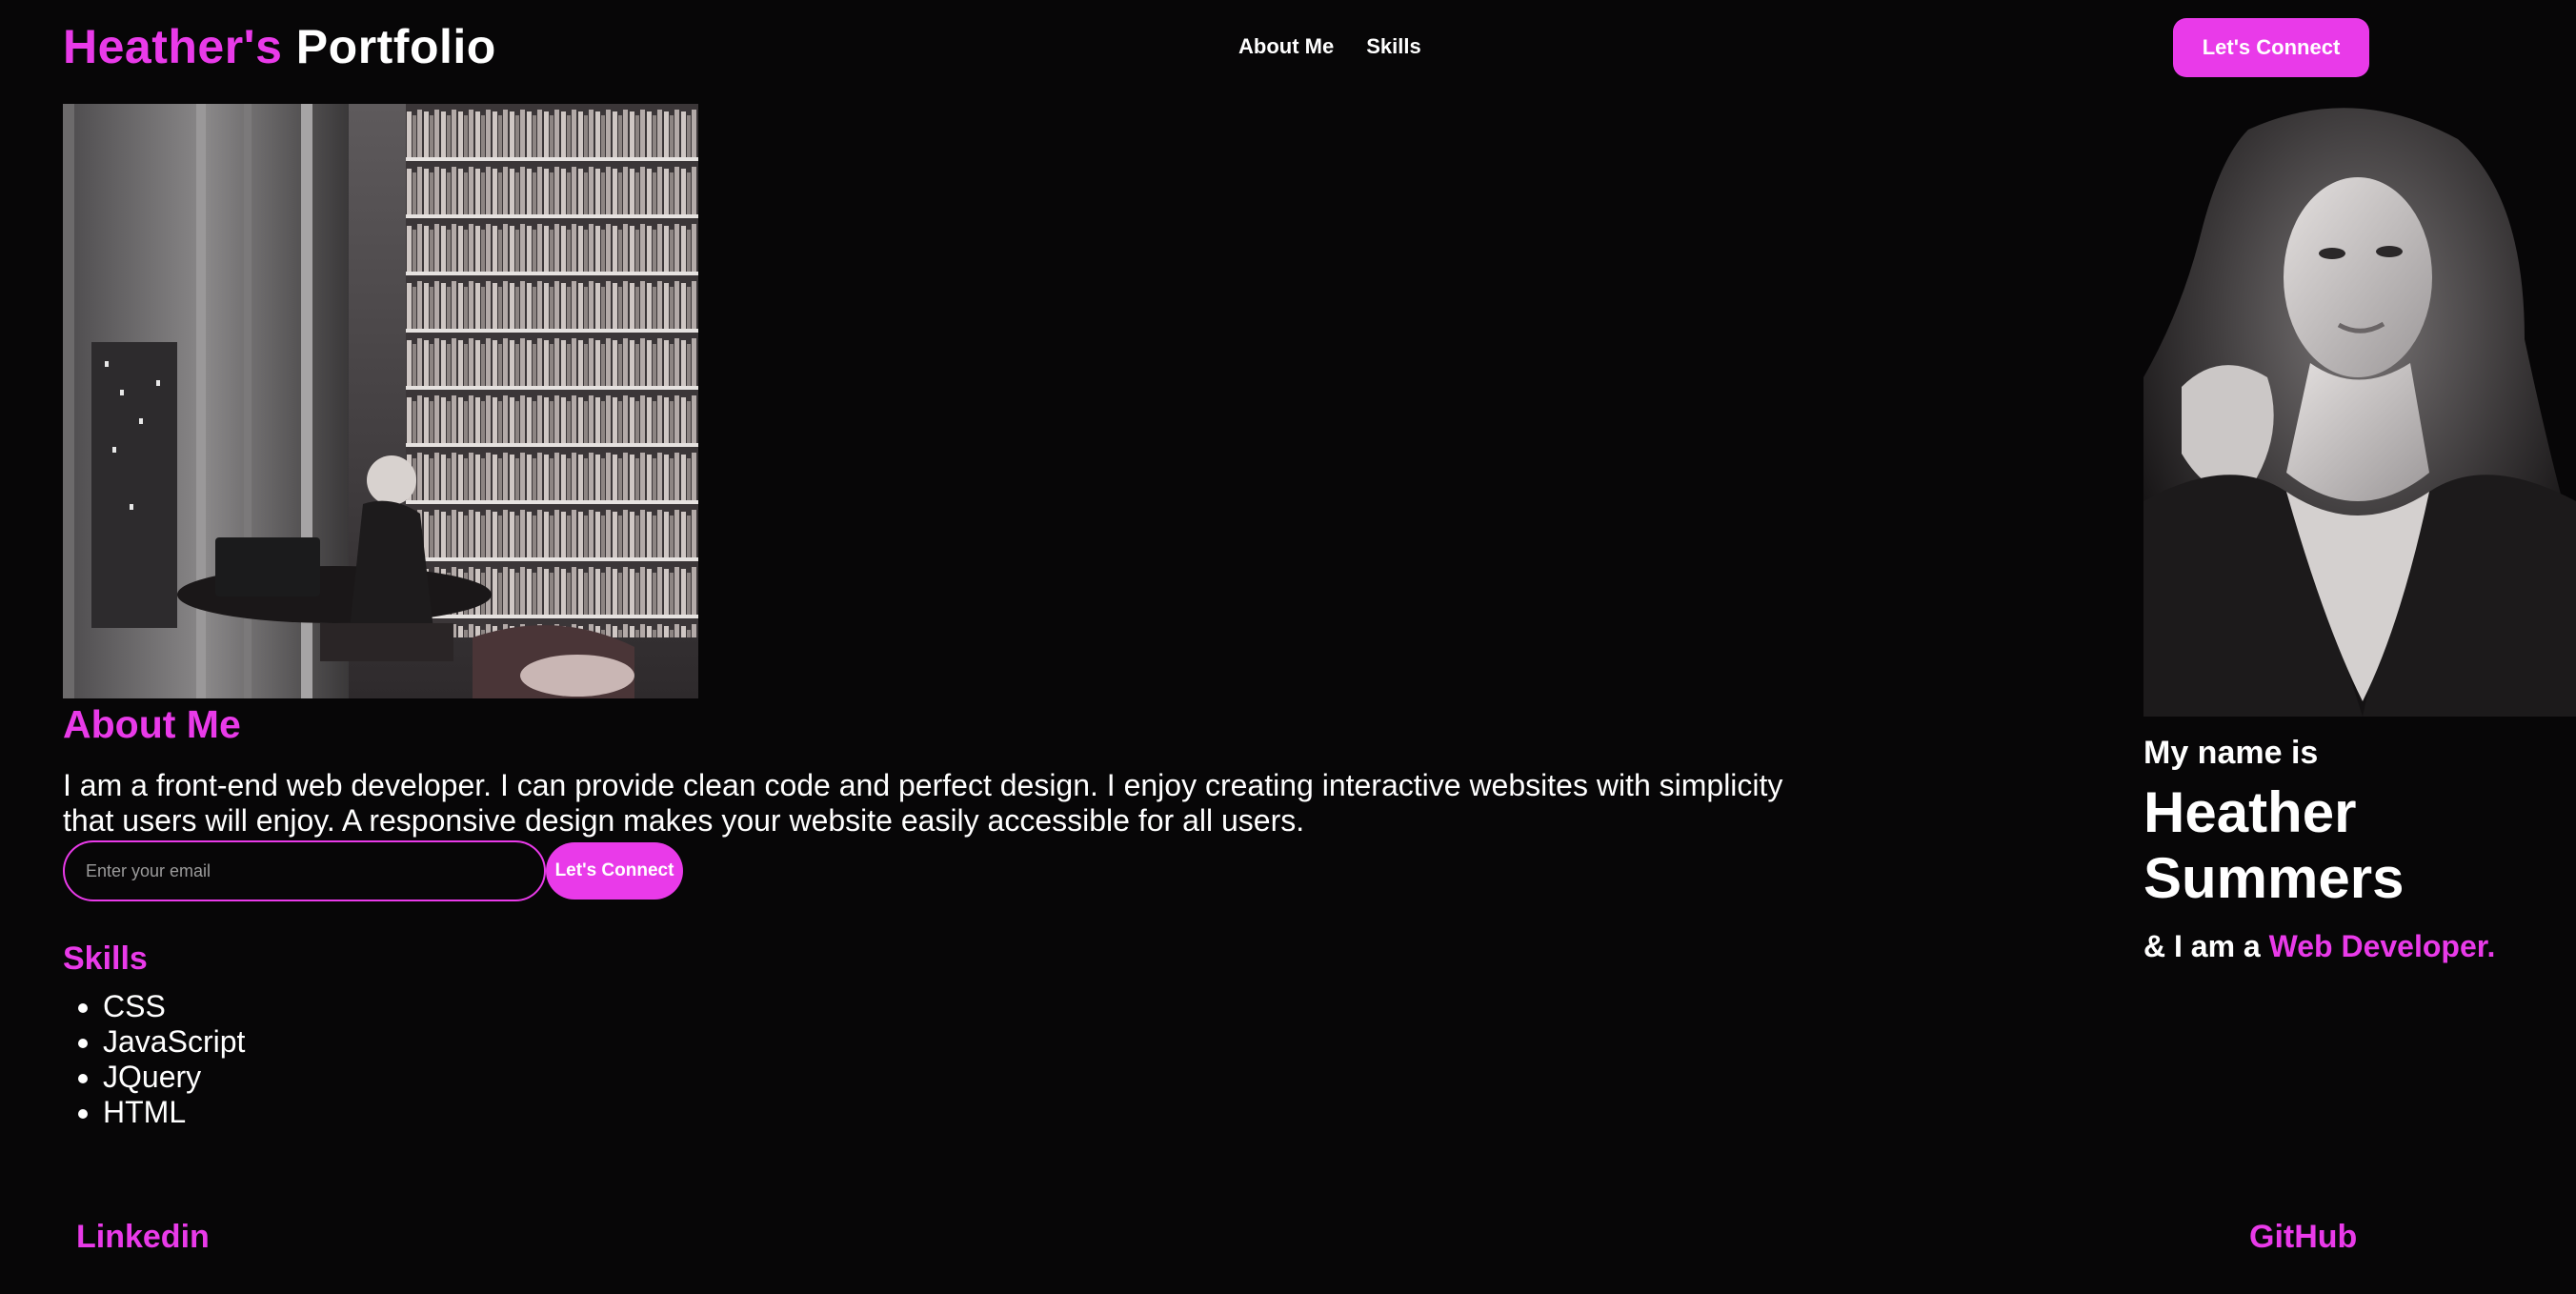 Image resolution: width=2576 pixels, height=1294 pixels. Describe the element at coordinates (381, 401) in the screenshot. I see `library-workspace-photo` at that location.